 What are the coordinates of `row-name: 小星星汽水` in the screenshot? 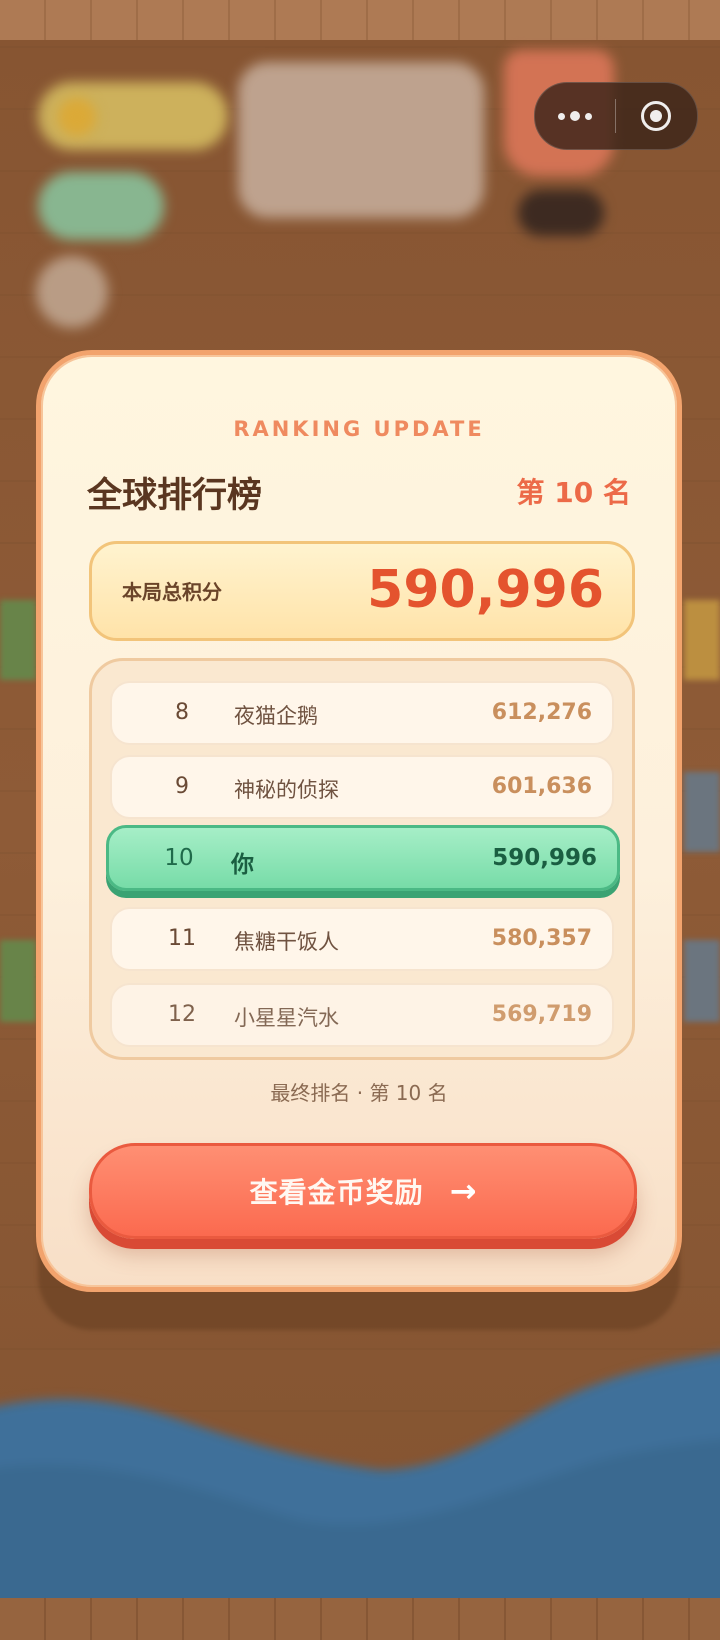 It's located at (286, 1018).